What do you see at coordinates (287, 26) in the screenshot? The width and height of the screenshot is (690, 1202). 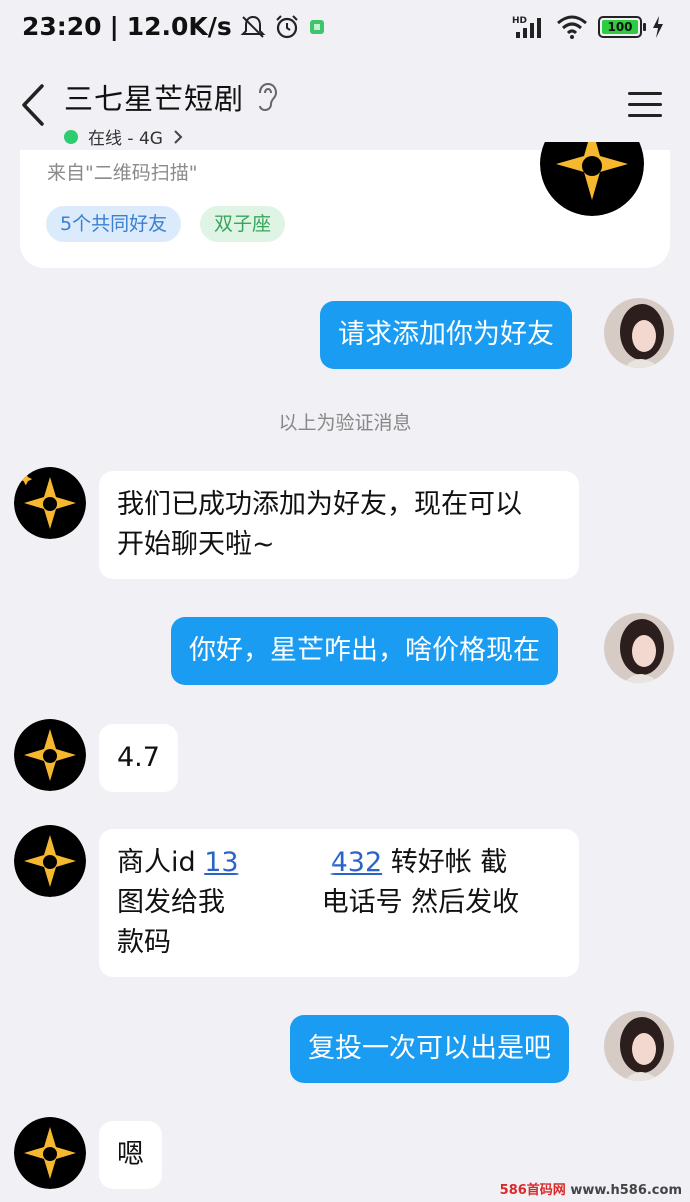 I see `alarm-clock-icon` at bounding box center [287, 26].